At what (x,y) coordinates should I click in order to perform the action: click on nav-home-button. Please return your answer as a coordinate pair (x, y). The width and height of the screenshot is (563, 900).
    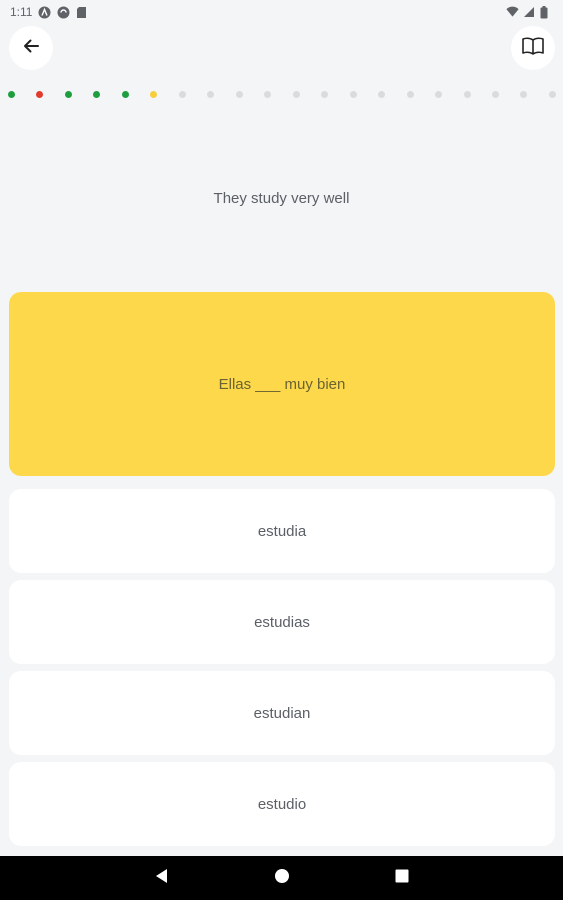
    Looking at the image, I should click on (282, 878).